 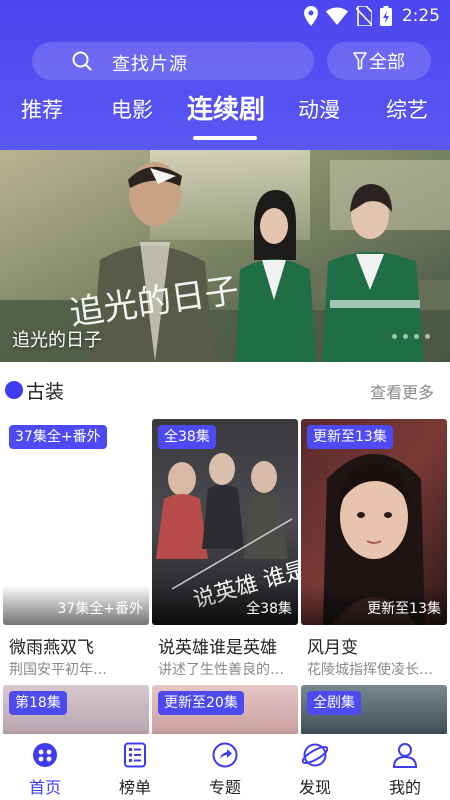 I want to click on poster-image: 37集全+番外 37集全+番外, so click(x=76, y=522).